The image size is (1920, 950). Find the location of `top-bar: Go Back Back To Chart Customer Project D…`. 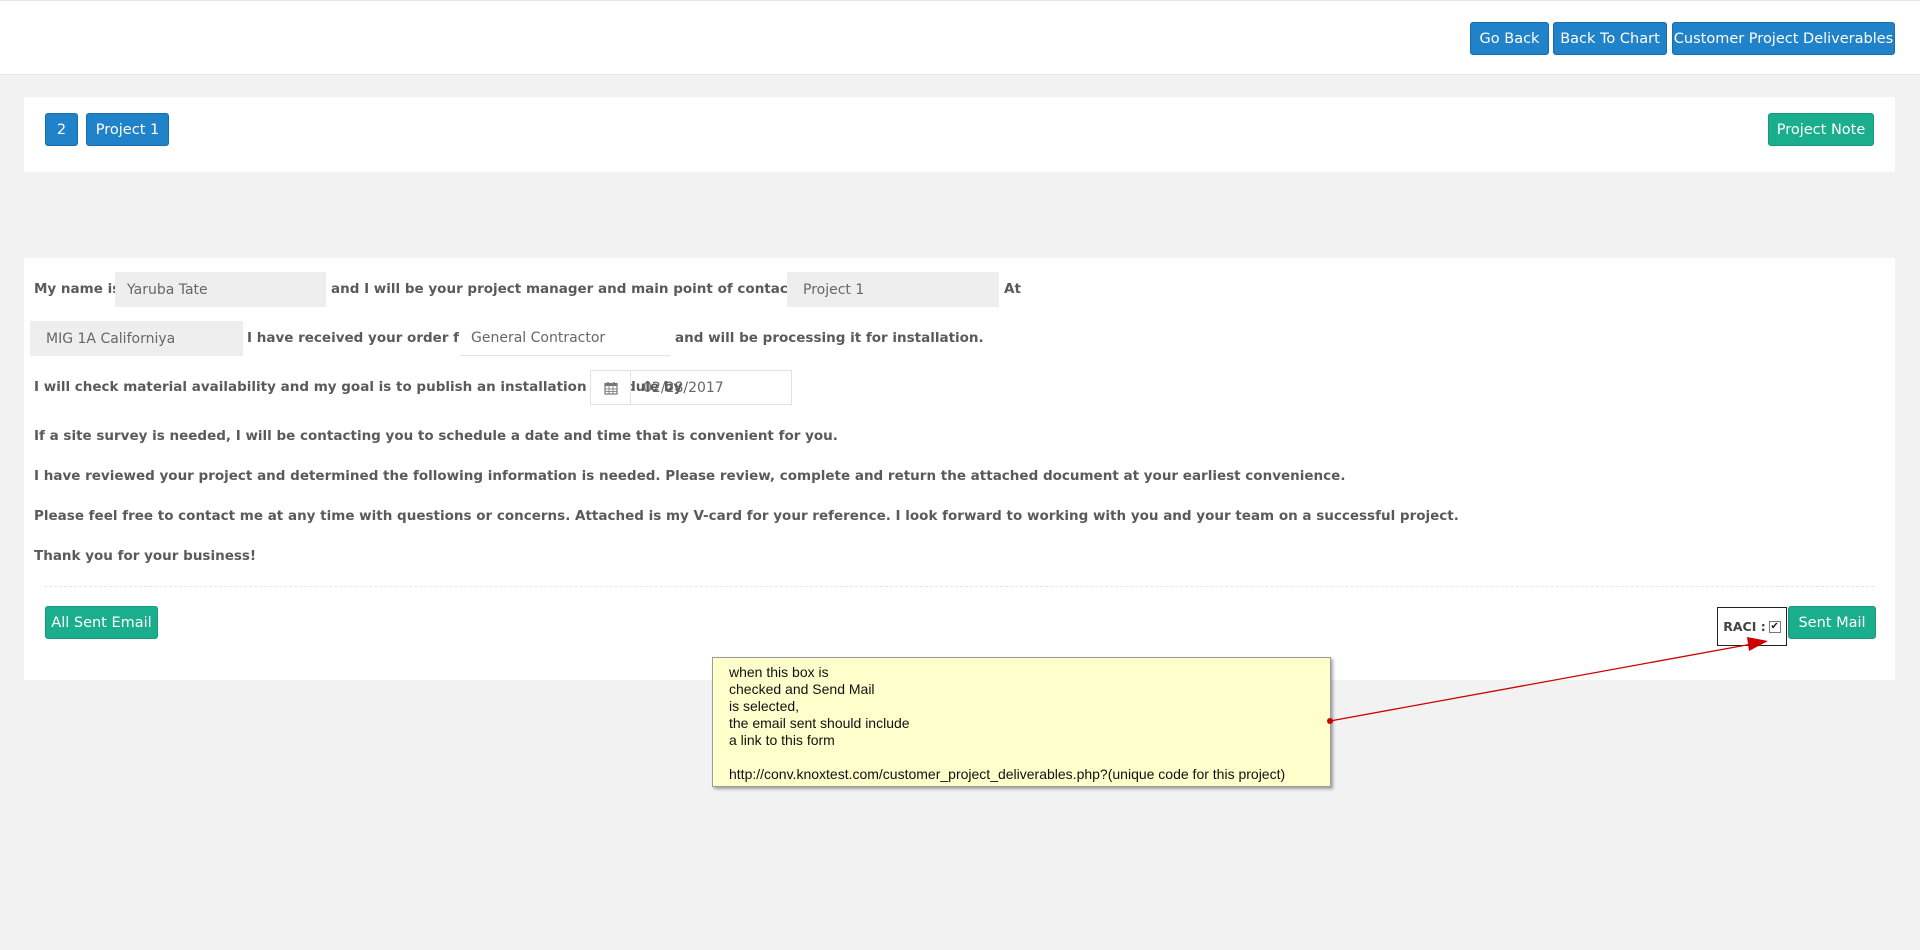

top-bar: Go Back Back To Chart Customer Project D… is located at coordinates (960, 37).